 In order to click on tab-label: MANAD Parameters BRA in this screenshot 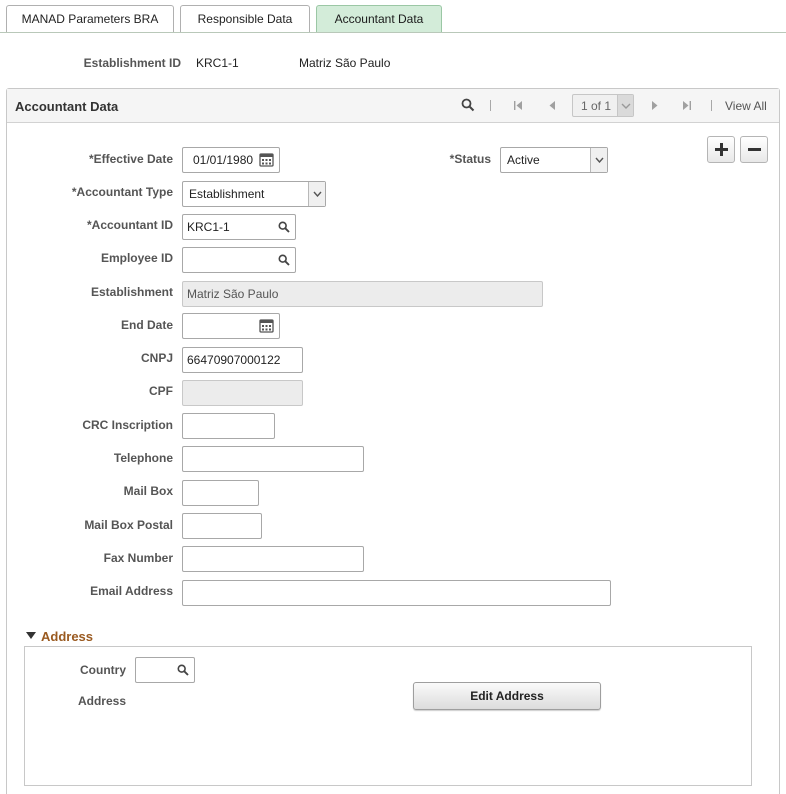, I will do `click(90, 19)`.